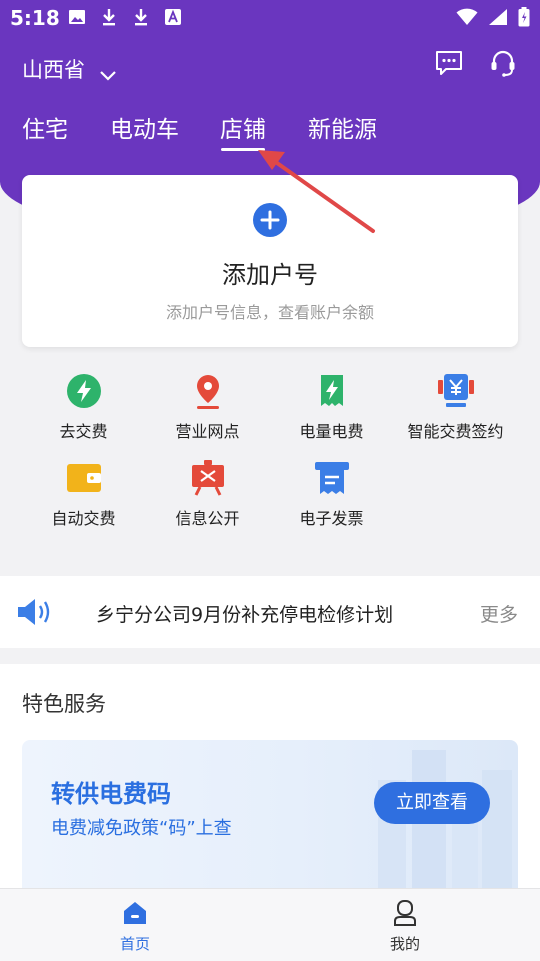  What do you see at coordinates (207, 431) in the screenshot?
I see `service-label: 营业网点` at bounding box center [207, 431].